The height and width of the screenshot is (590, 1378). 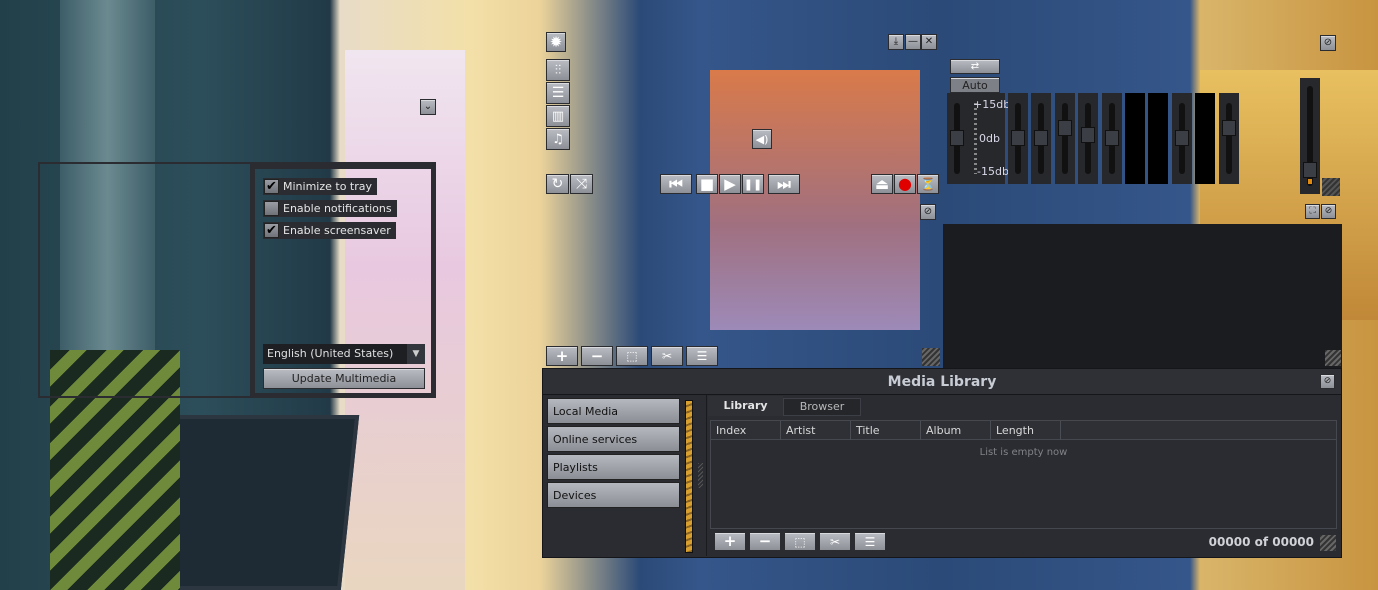 I want to click on media-library-close-button: ⊘, so click(x=1327, y=381).